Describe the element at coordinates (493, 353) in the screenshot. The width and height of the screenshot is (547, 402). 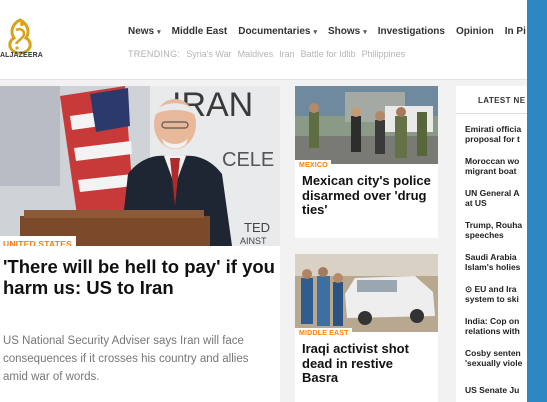
I see `latest-news-item-text: Cosby senten` at that location.